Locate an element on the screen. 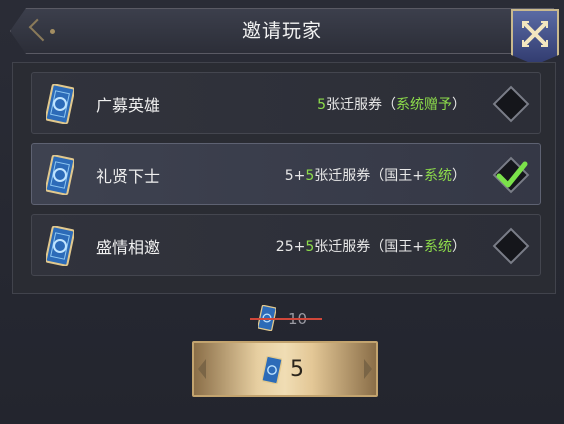  current-cost-value: 5 is located at coordinates (297, 369).